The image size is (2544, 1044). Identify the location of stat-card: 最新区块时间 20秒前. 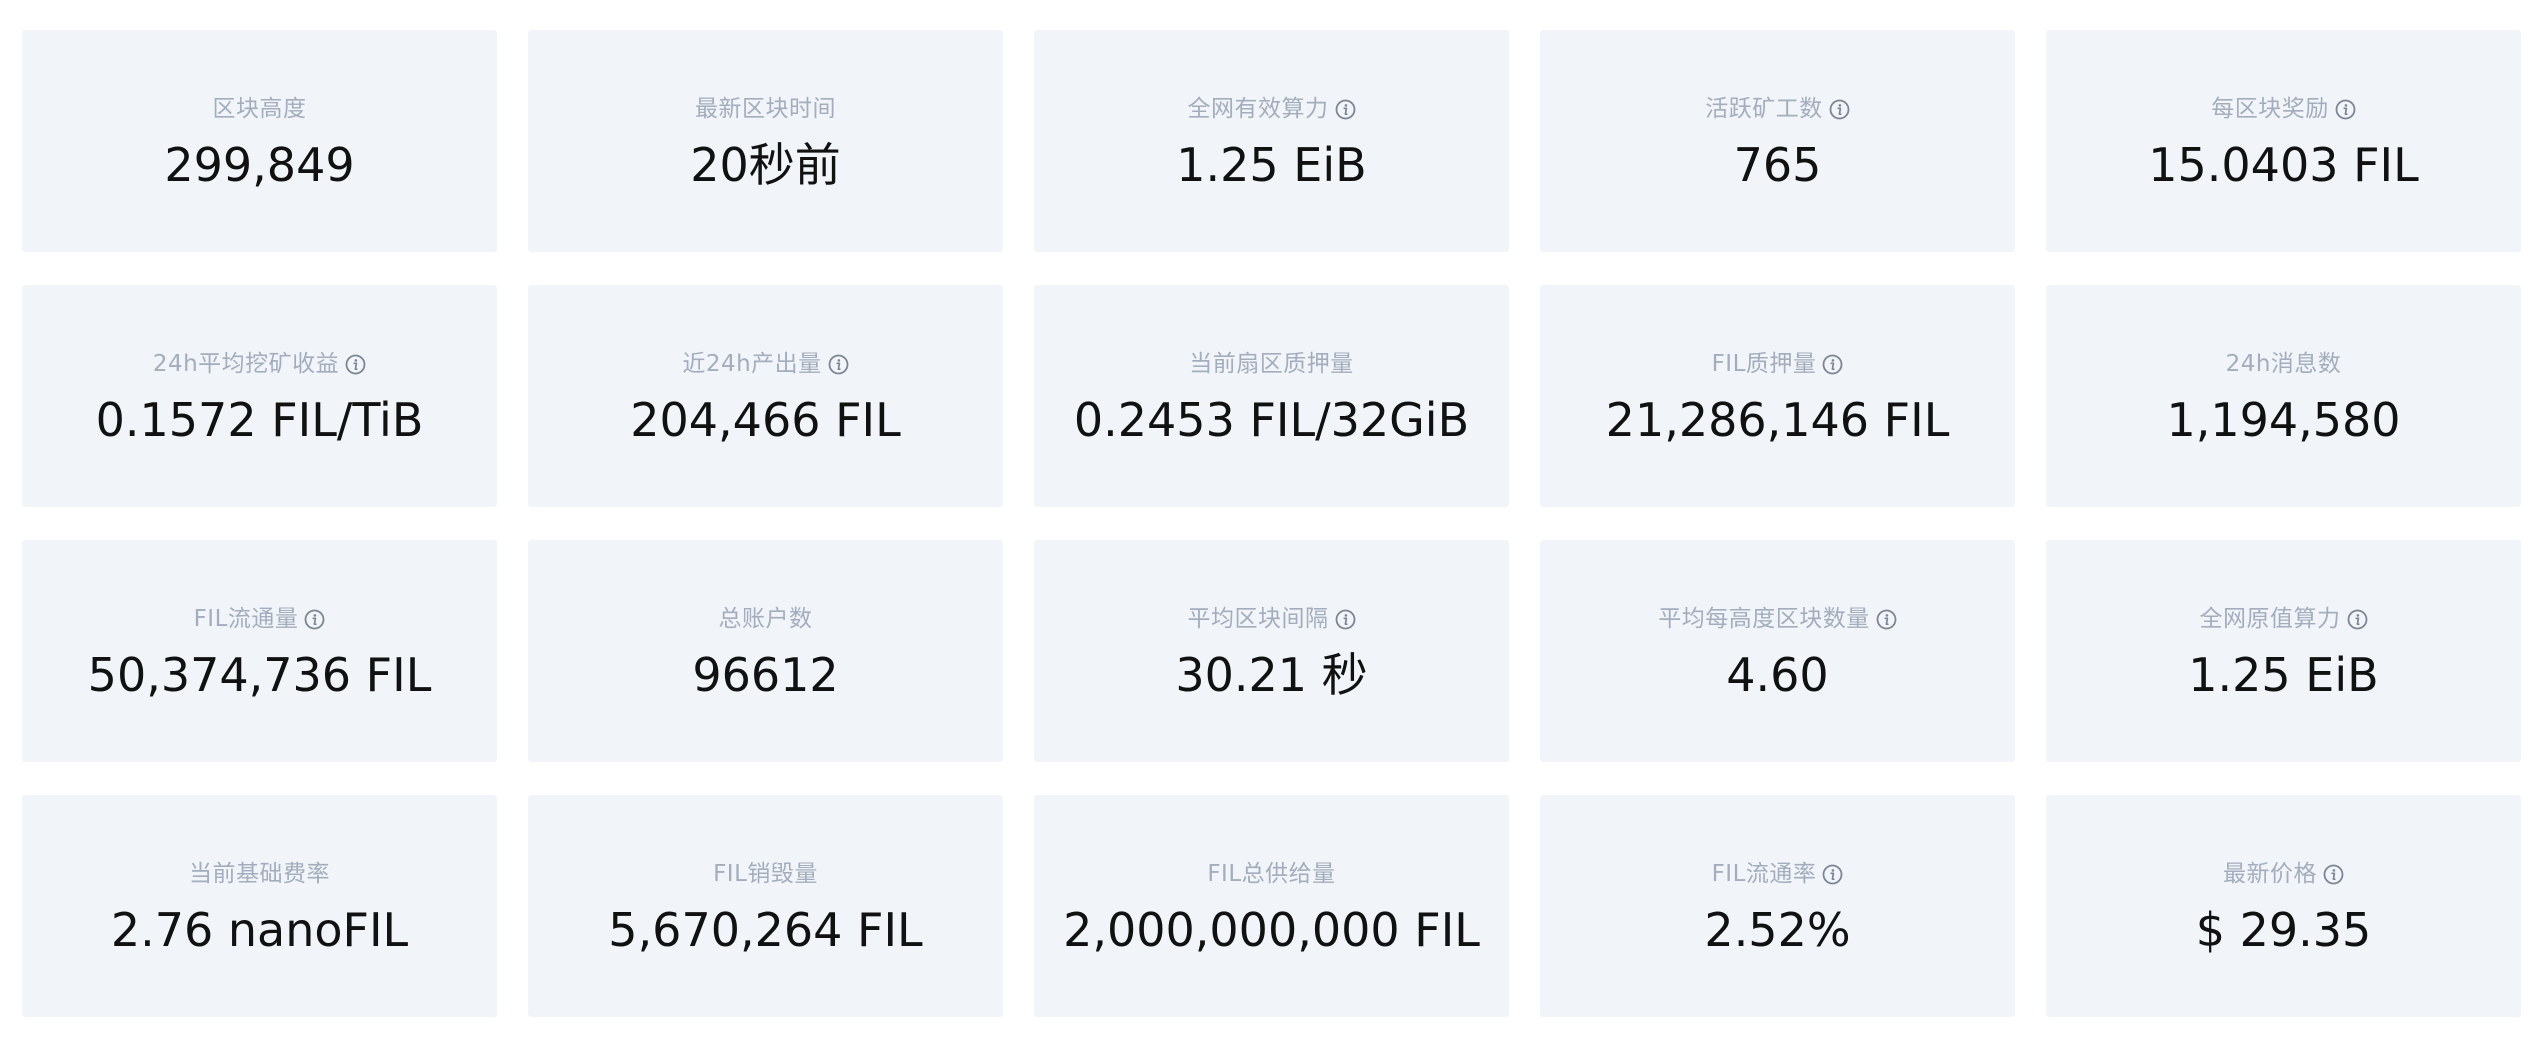
(765, 141).